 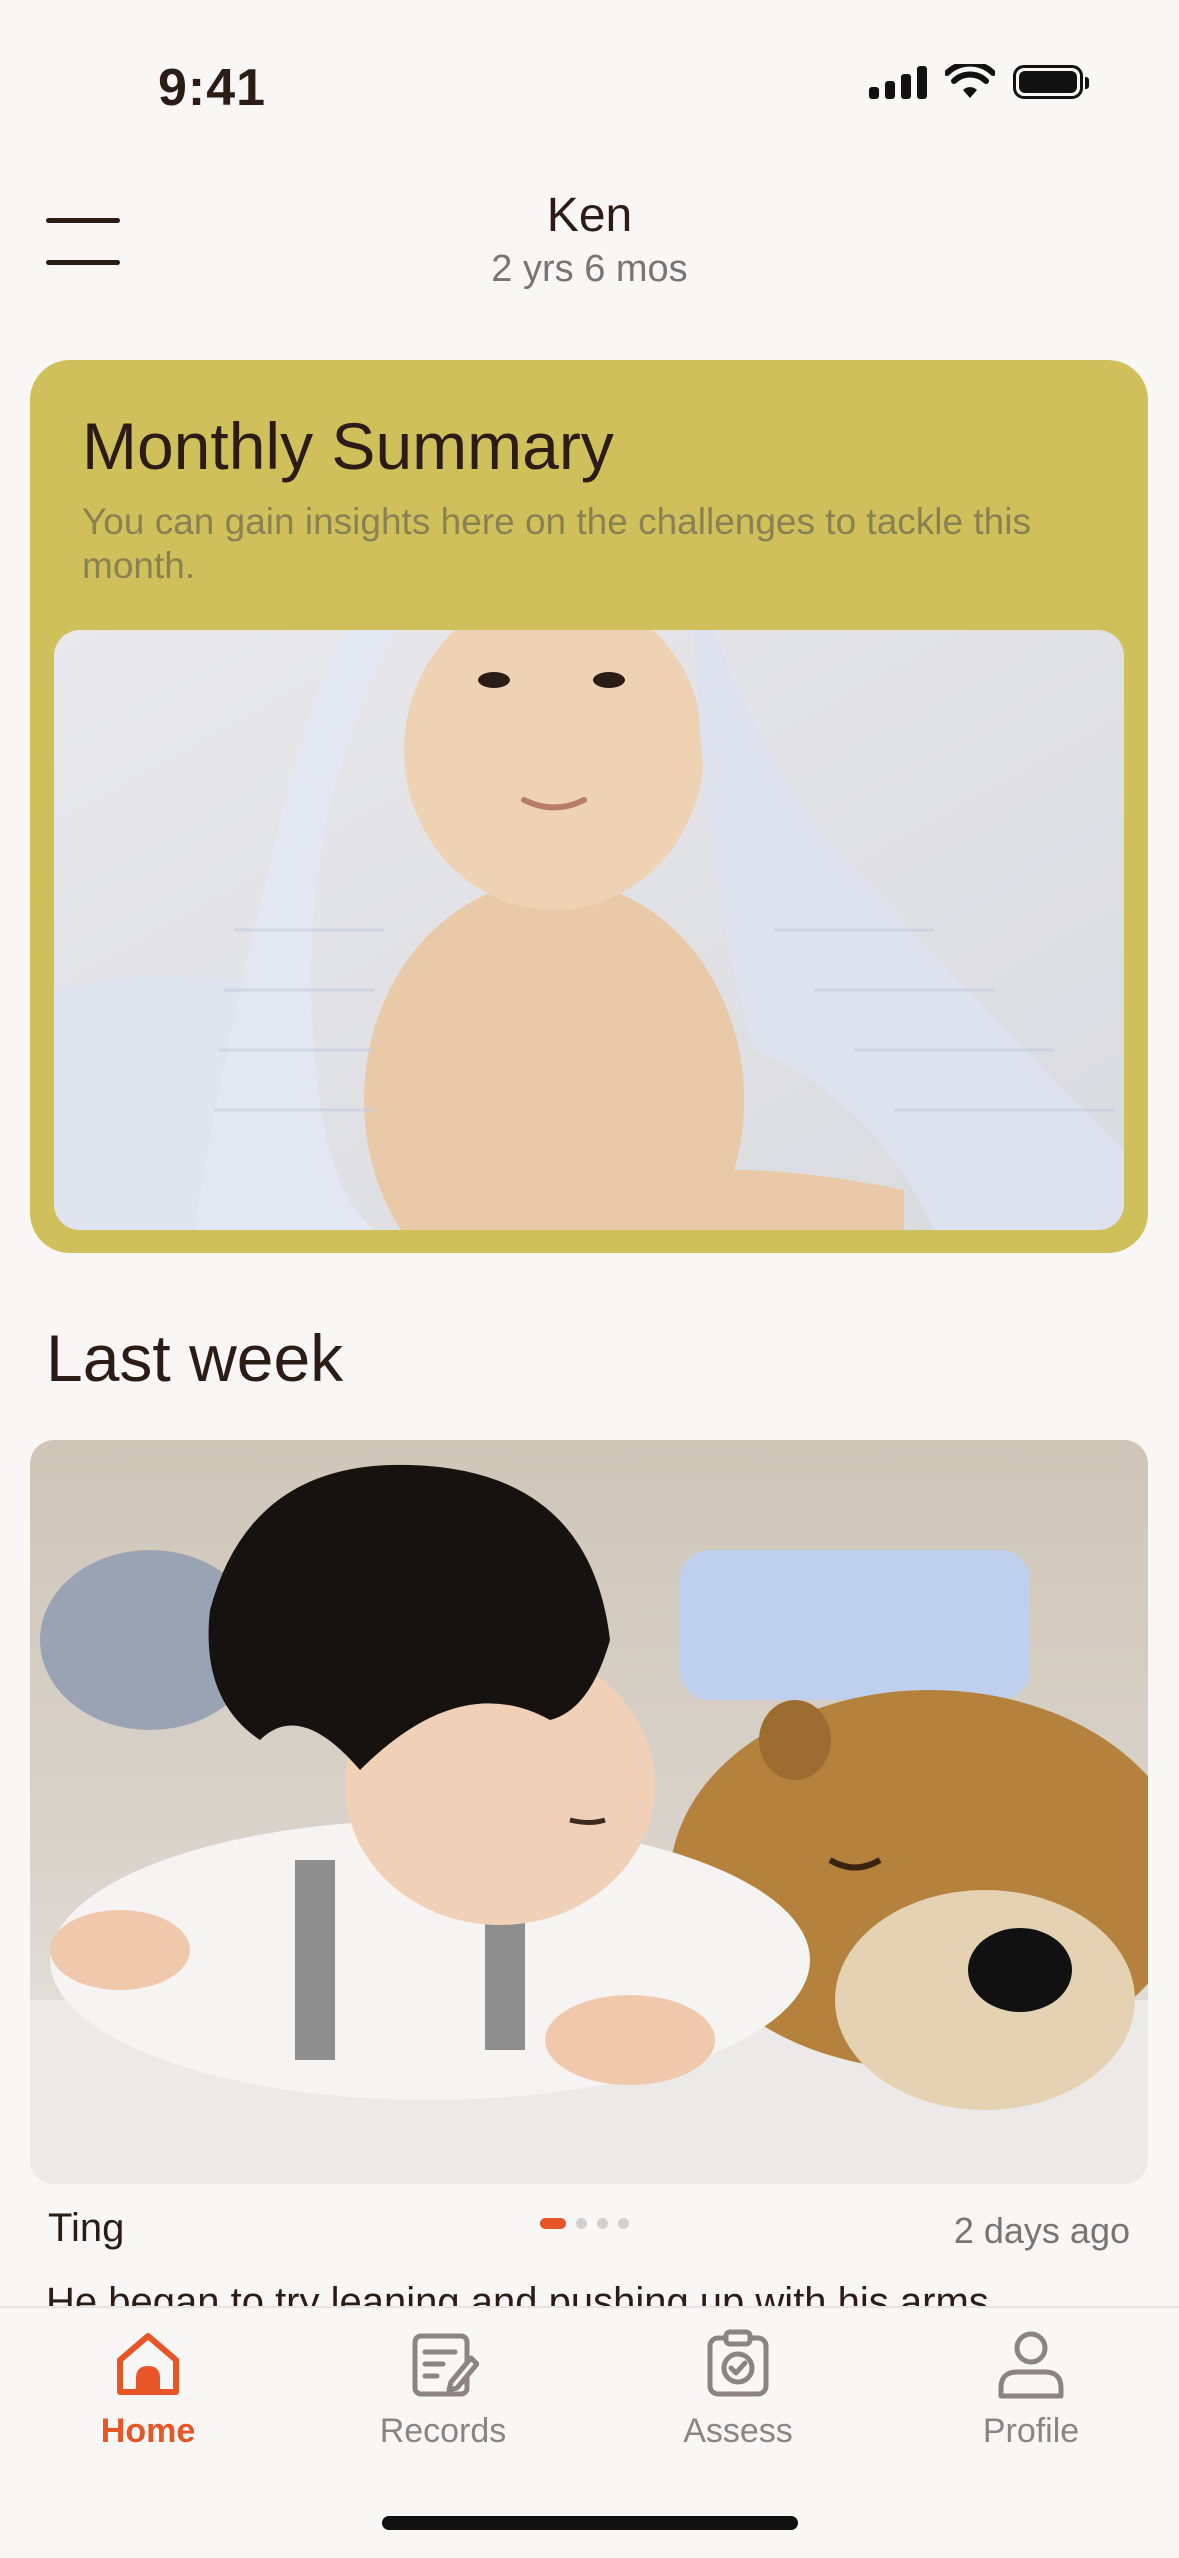 What do you see at coordinates (970, 81) in the screenshot?
I see `wifi-icon` at bounding box center [970, 81].